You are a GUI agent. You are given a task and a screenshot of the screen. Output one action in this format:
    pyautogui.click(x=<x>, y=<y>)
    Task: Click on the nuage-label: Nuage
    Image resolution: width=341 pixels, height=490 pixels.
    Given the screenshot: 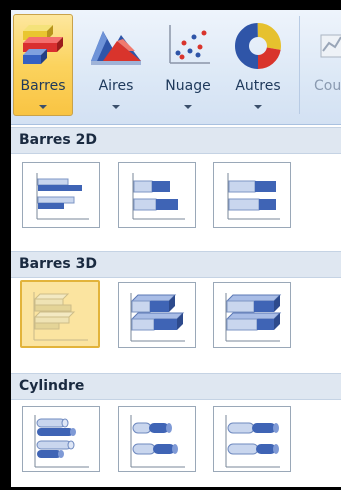 What is the action you would take?
    pyautogui.click(x=188, y=86)
    